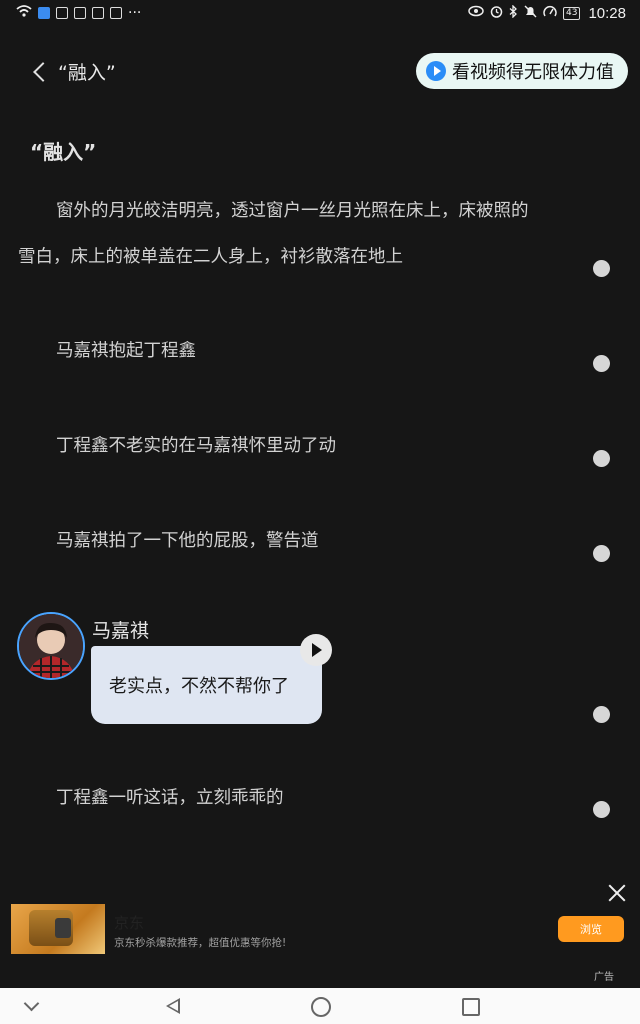 The image size is (640, 1024). I want to click on narration-line: 窗外的月光皎洁明亮，透过窗户一丝月光照在床上，床被照的, so click(292, 211).